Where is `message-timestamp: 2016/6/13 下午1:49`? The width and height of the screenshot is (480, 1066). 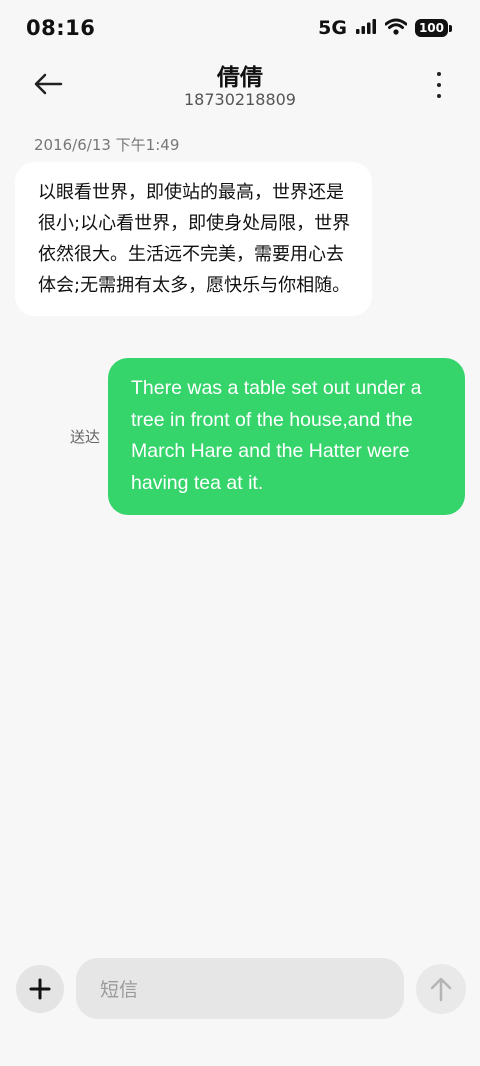
message-timestamp: 2016/6/13 下午1:49 is located at coordinates (107, 145).